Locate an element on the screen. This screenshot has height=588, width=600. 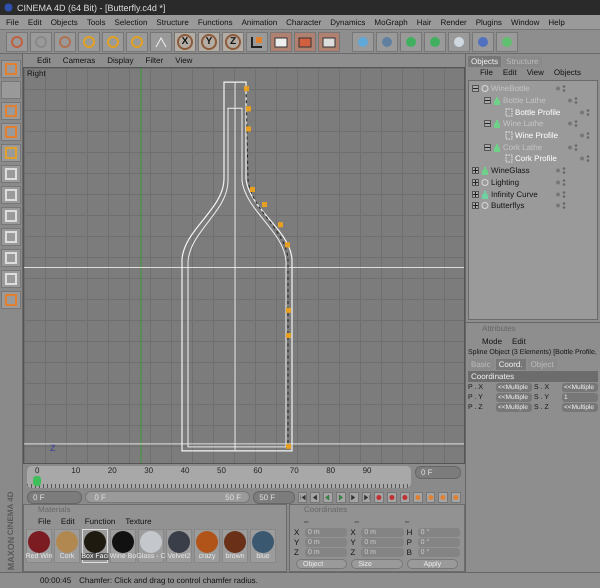
menu-item: View is located at coordinates (535, 72).